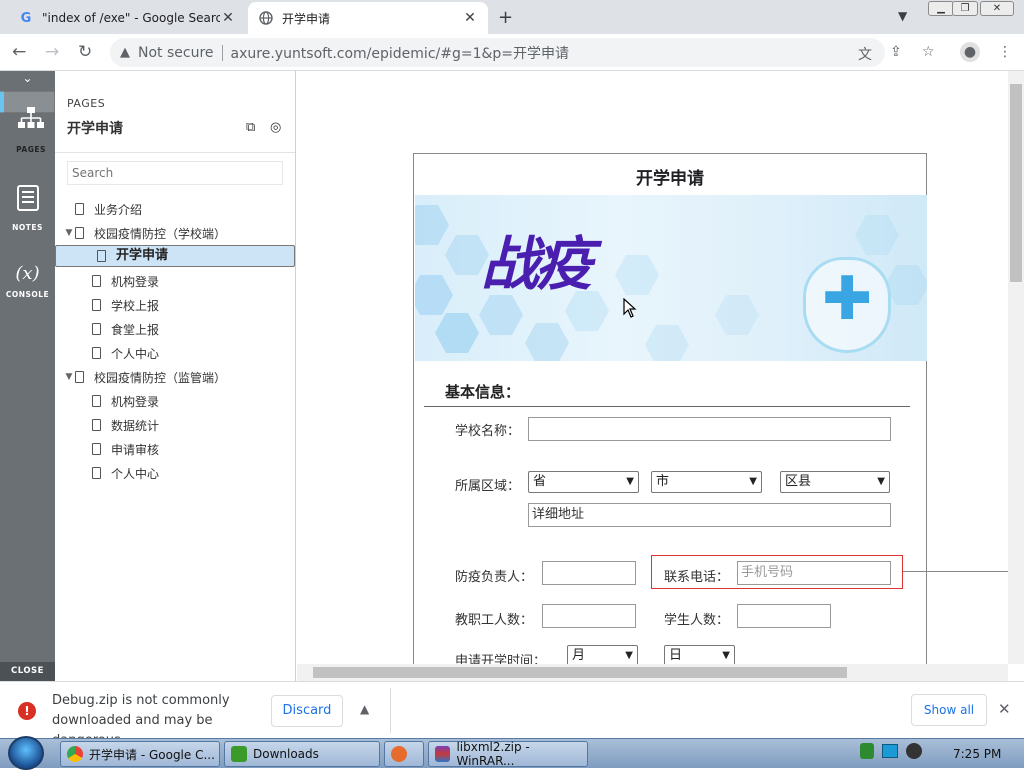 This screenshot has height=770, width=1024. What do you see at coordinates (671, 278) in the screenshot?
I see `banner-image: 战疫 ✚` at bounding box center [671, 278].